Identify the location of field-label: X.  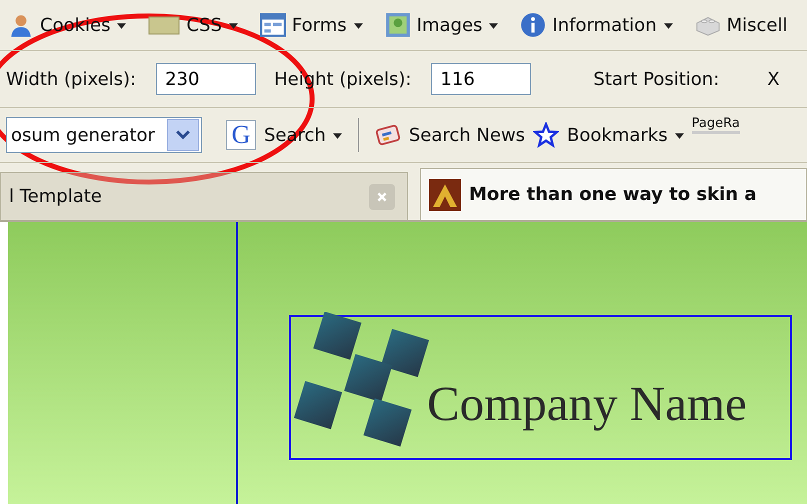
(773, 79).